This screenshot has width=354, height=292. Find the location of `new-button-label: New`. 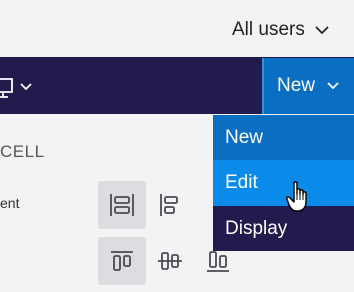

new-button-label: New is located at coordinates (296, 85).